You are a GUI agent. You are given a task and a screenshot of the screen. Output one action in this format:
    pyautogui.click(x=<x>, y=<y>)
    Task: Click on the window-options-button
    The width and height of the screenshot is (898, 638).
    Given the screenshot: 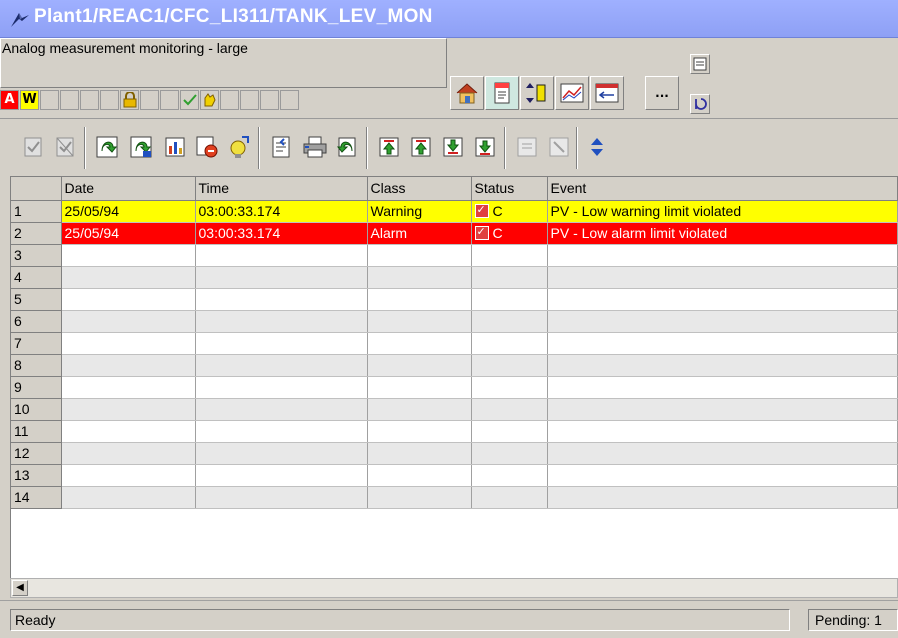 What is the action you would take?
    pyautogui.click(x=700, y=64)
    